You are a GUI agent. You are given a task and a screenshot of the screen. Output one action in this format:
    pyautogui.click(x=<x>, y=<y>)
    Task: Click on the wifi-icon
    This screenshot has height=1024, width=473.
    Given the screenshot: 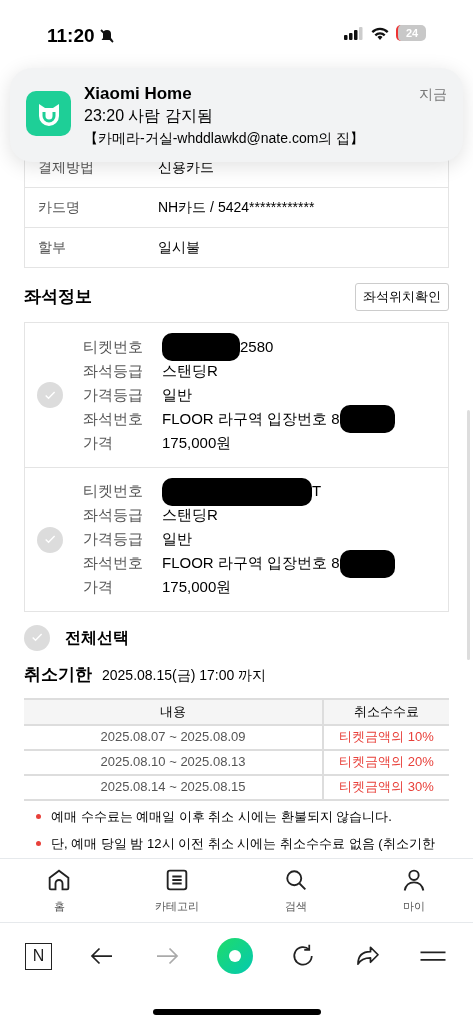 What is the action you would take?
    pyautogui.click(x=380, y=33)
    